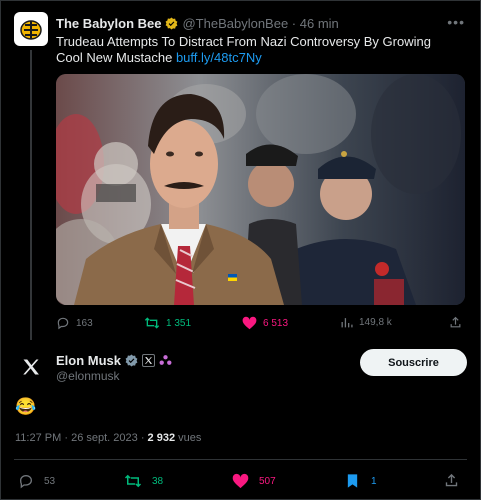 Image resolution: width=481 pixels, height=500 pixels. I want to click on main-like-count: 507, so click(267, 481).